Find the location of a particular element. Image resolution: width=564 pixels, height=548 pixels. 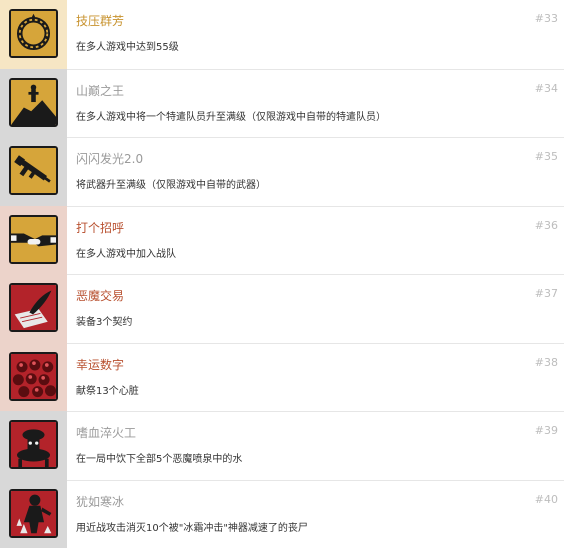

quill-contract-icon is located at coordinates (33, 307).